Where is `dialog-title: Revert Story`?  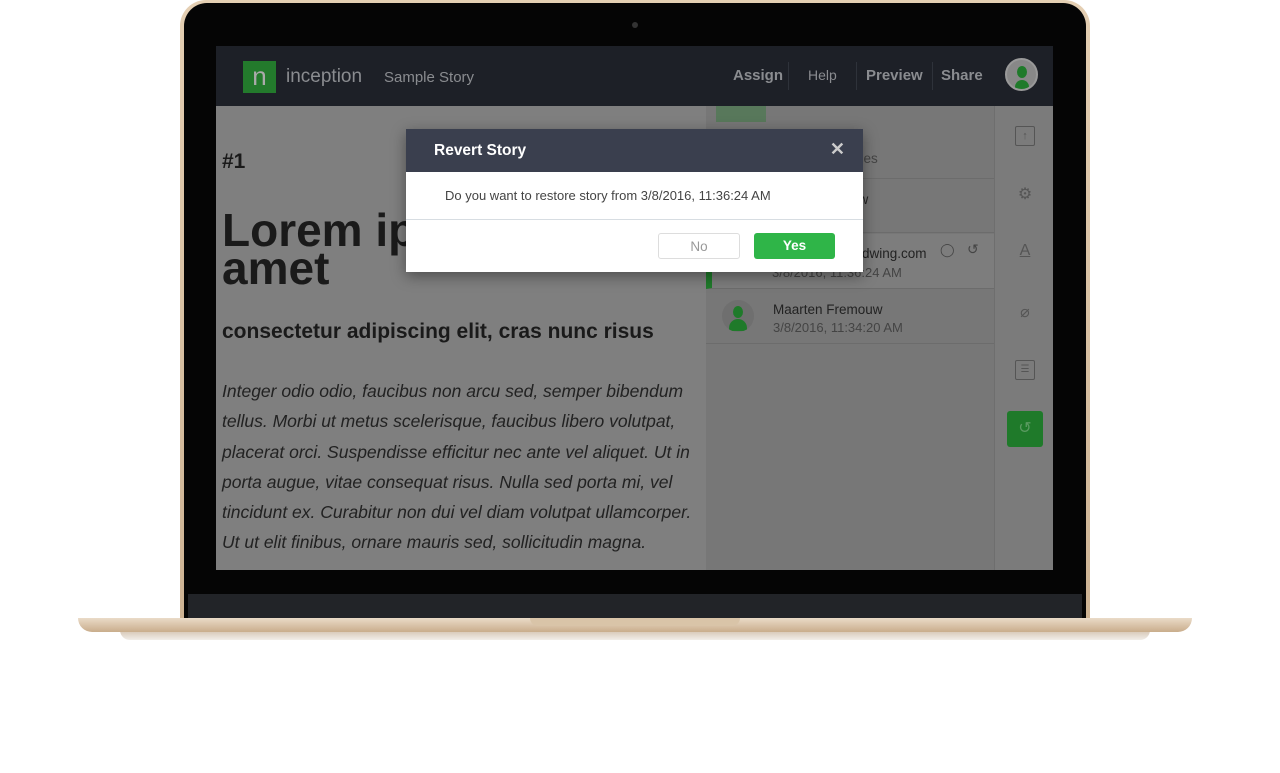 dialog-title: Revert Story is located at coordinates (480, 150).